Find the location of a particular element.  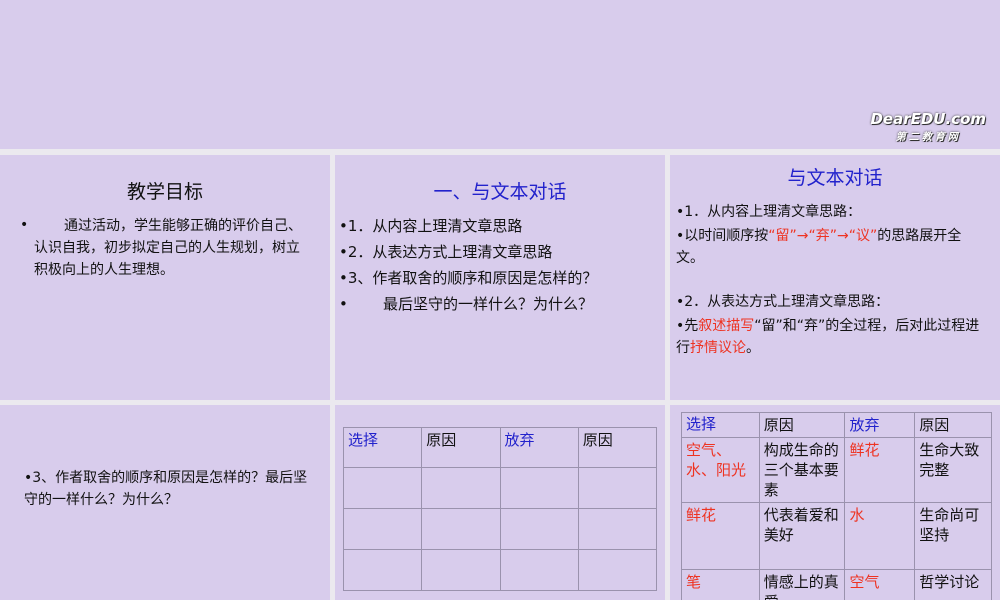

cell: 生命尚可坚持 is located at coordinates (953, 536).